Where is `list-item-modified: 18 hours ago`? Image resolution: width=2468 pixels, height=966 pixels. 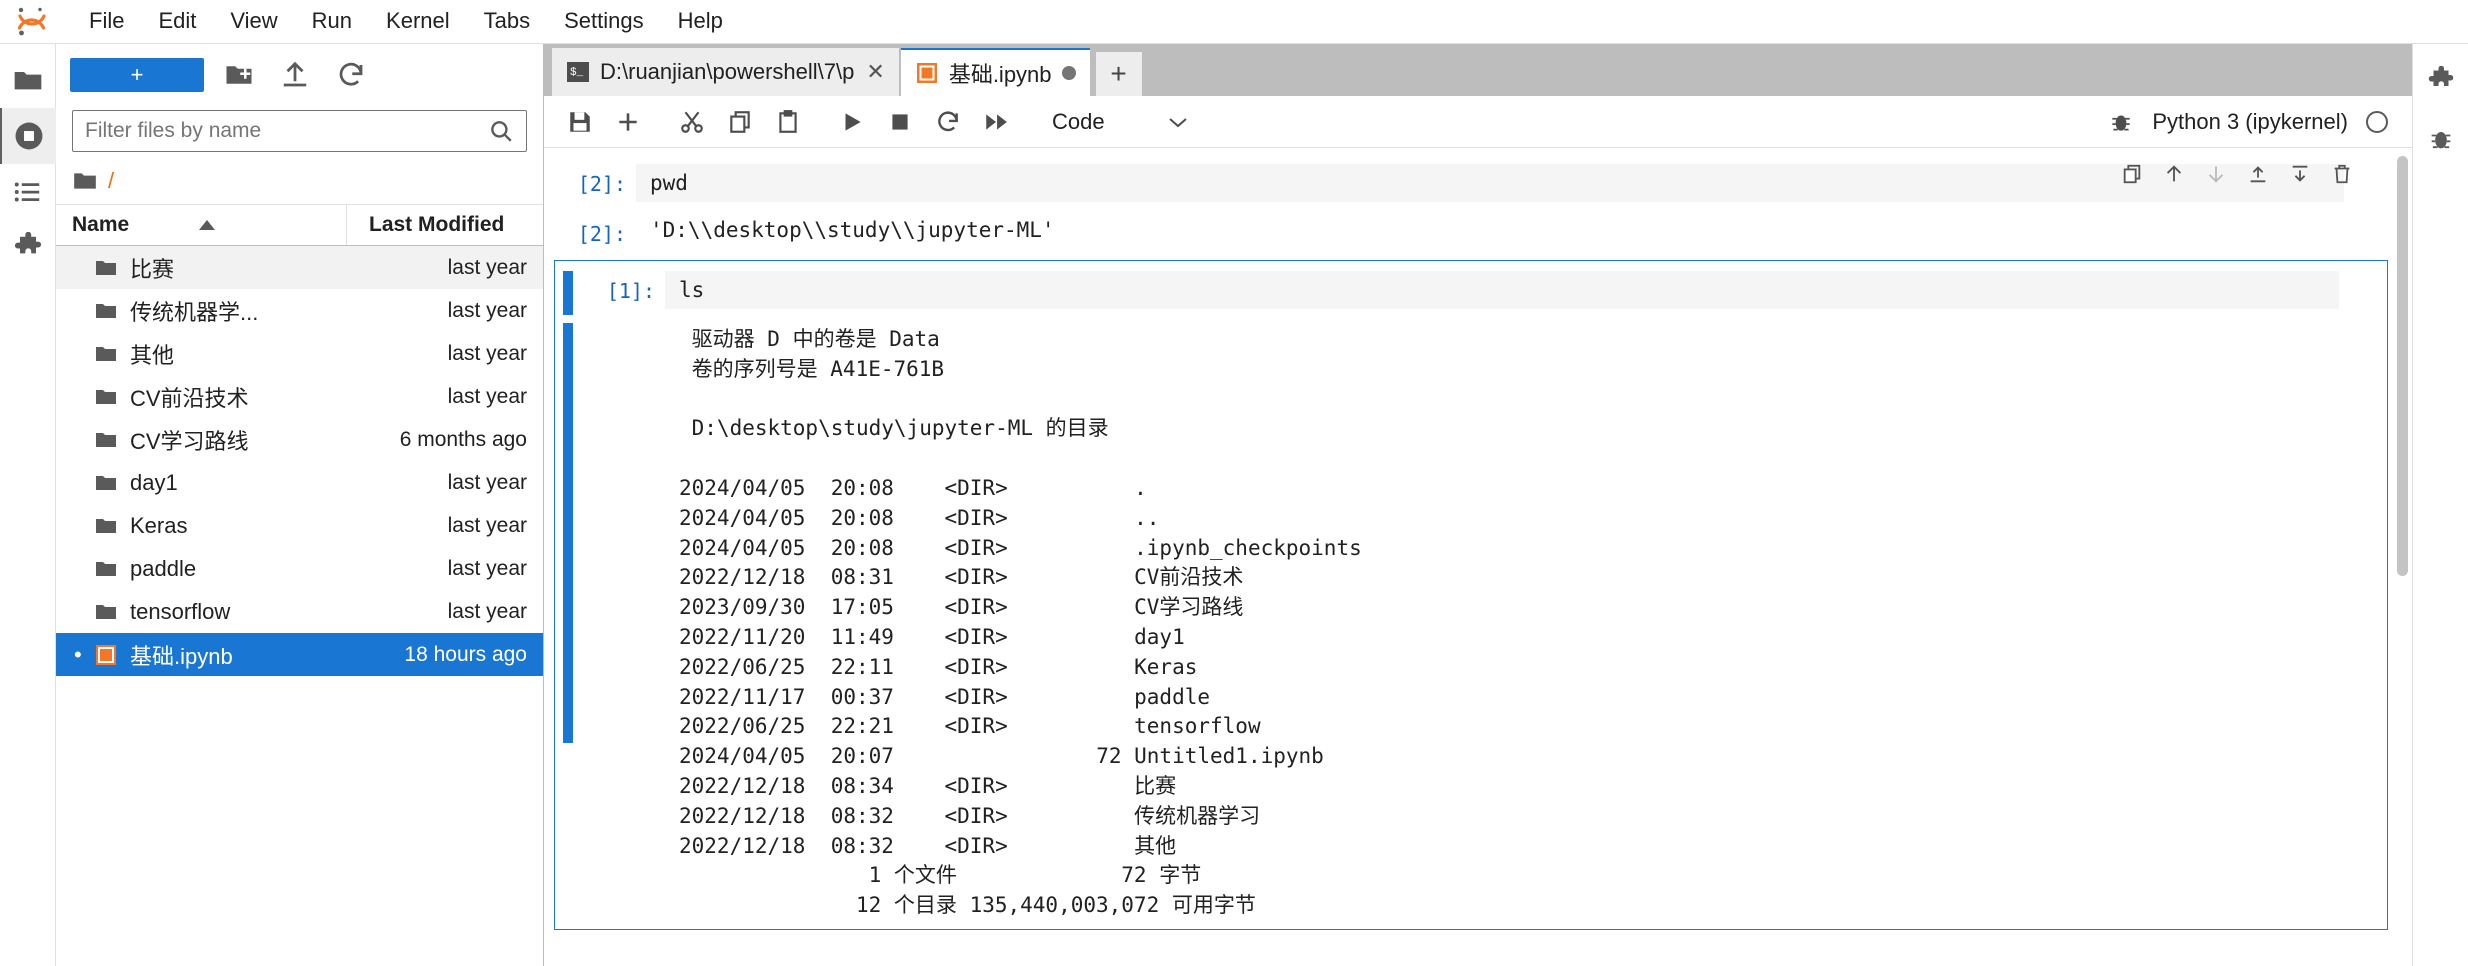
list-item-modified: 18 hours ago is located at coordinates (465, 654).